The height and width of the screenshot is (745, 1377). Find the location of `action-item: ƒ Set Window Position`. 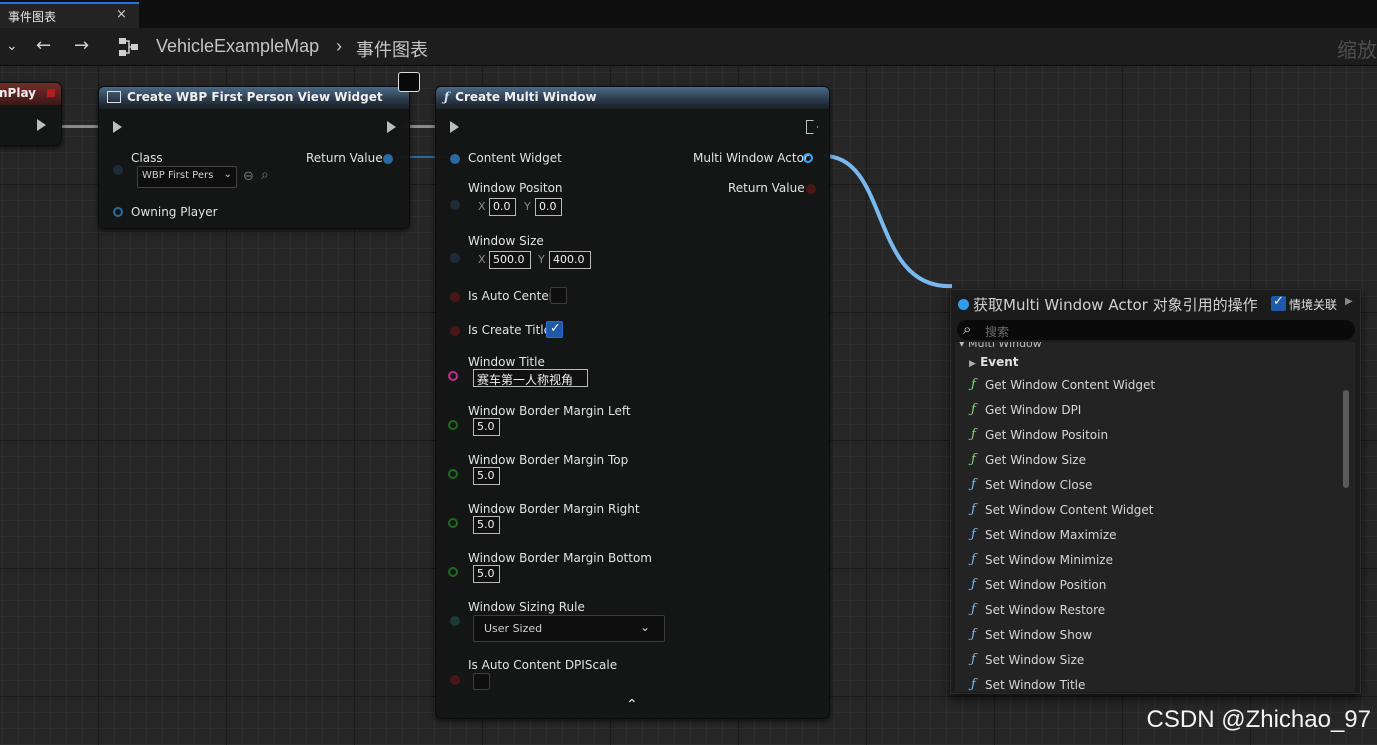

action-item: ƒ Set Window Position is located at coordinates (1038, 584).